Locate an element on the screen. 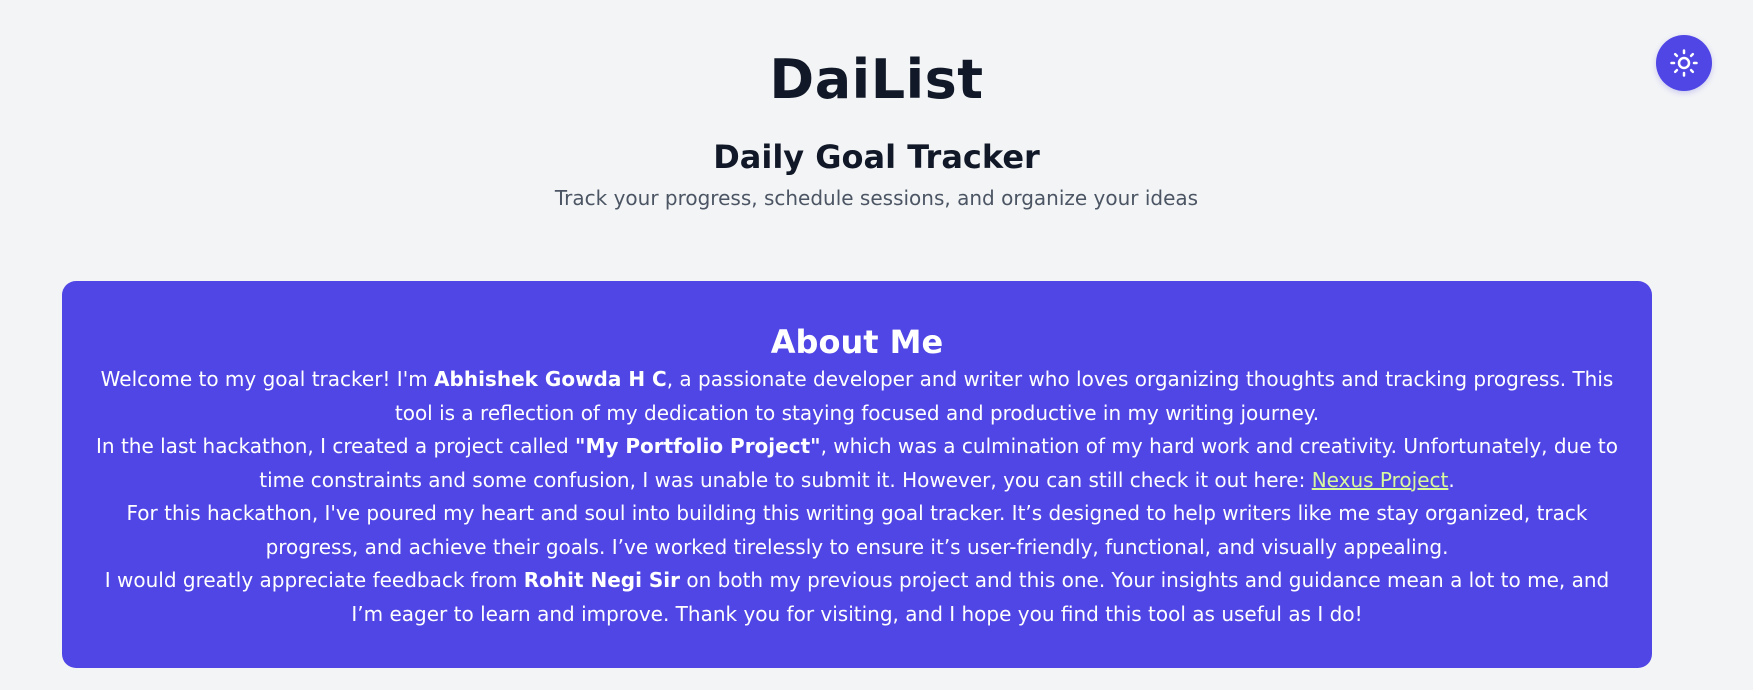 This screenshot has height=690, width=1753. sun-icon is located at coordinates (1684, 63).